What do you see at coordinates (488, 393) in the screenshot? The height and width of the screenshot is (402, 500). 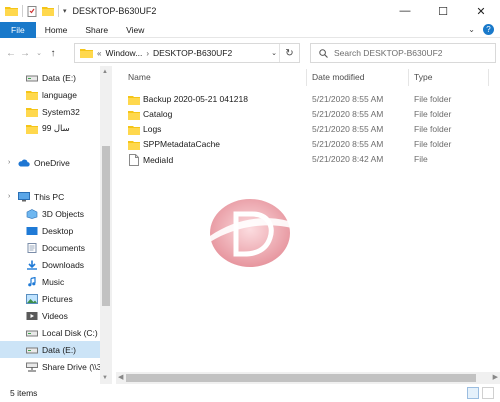 I see `large-icons-view-button` at bounding box center [488, 393].